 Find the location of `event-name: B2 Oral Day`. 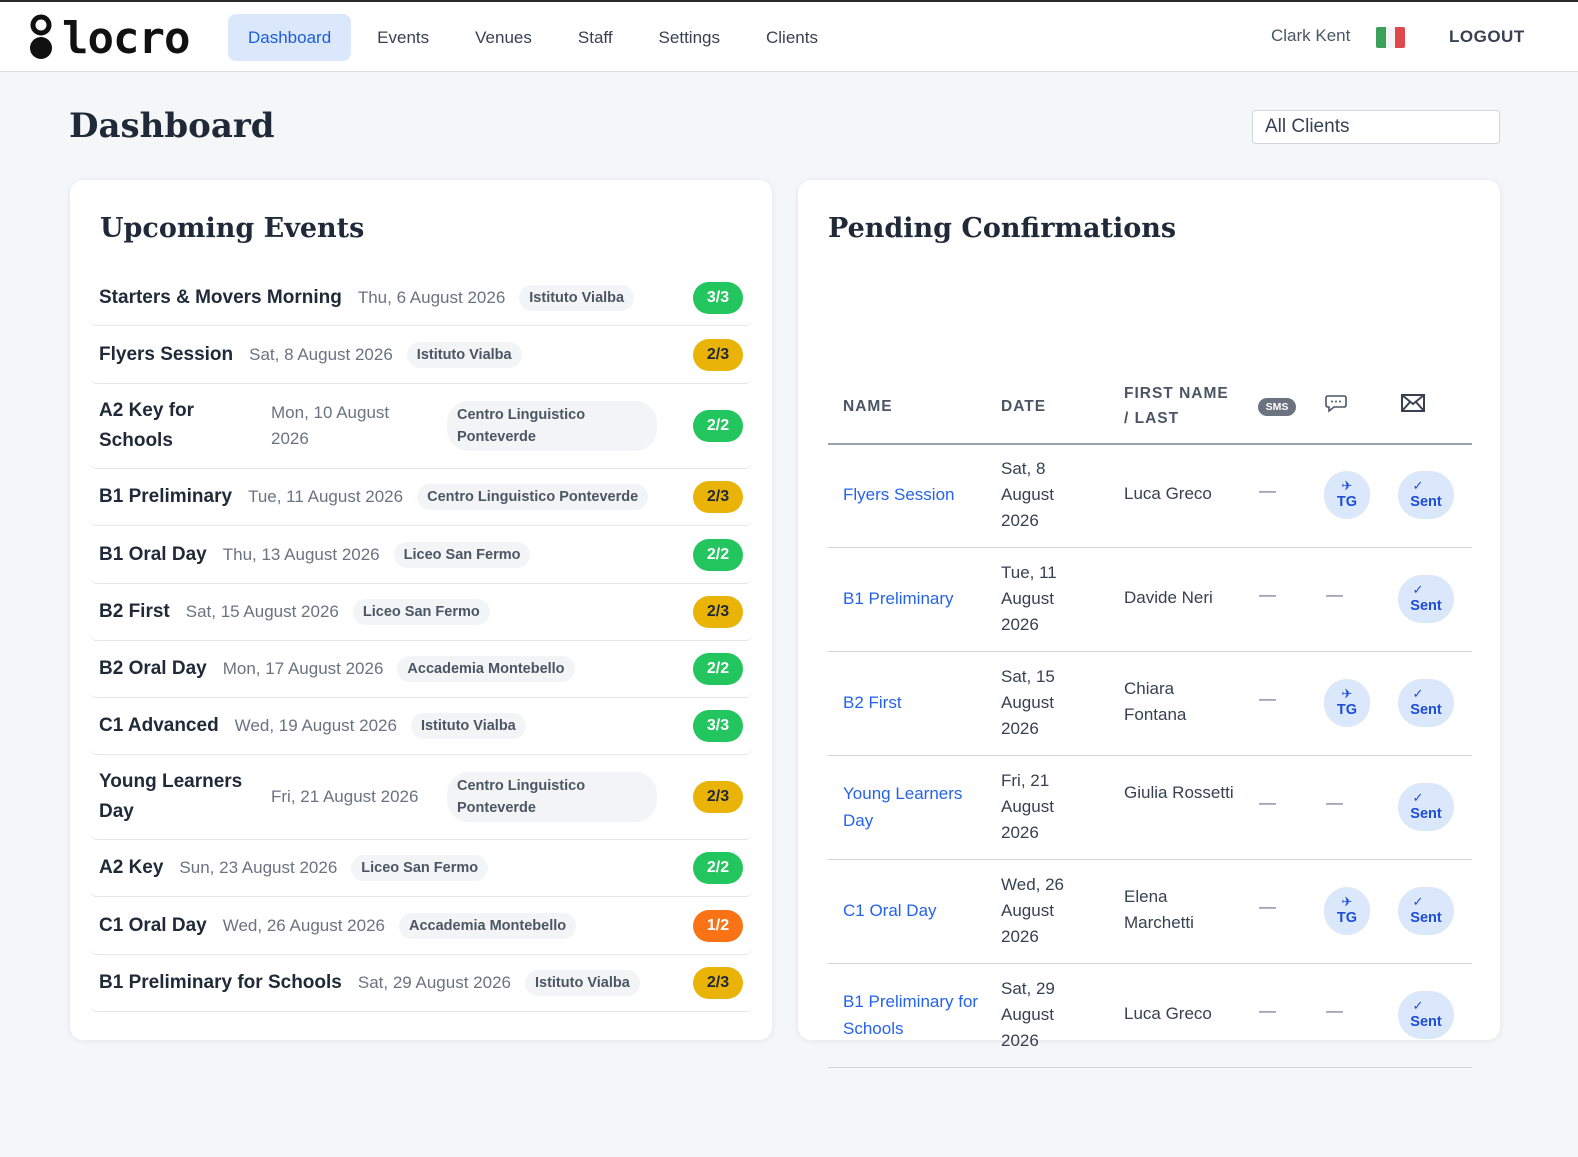

event-name: B2 Oral Day is located at coordinates (148, 669).